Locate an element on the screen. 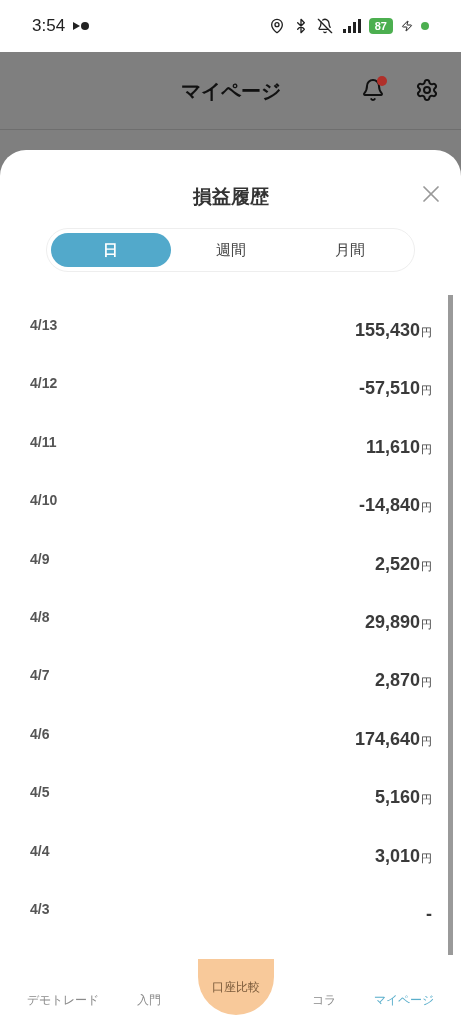 The width and height of the screenshot is (461, 1024). nav-tab: デモトレード is located at coordinates (62, 1000).